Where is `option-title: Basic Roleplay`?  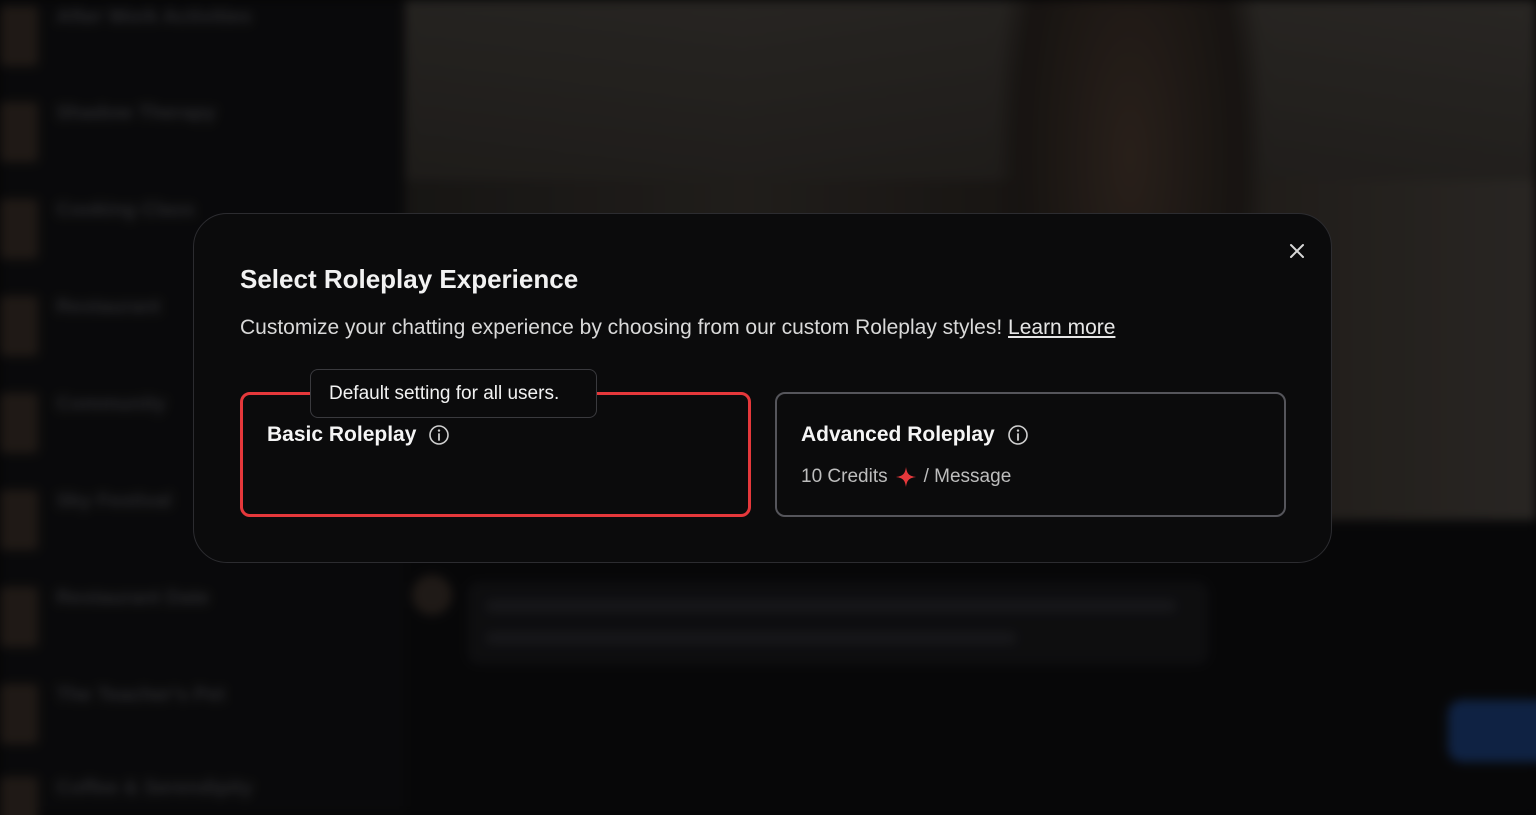
option-title: Basic Roleplay is located at coordinates (358, 435).